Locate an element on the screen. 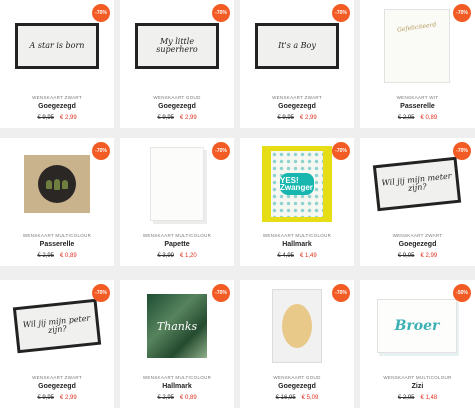  old-price: € 3,99 is located at coordinates (165, 256).